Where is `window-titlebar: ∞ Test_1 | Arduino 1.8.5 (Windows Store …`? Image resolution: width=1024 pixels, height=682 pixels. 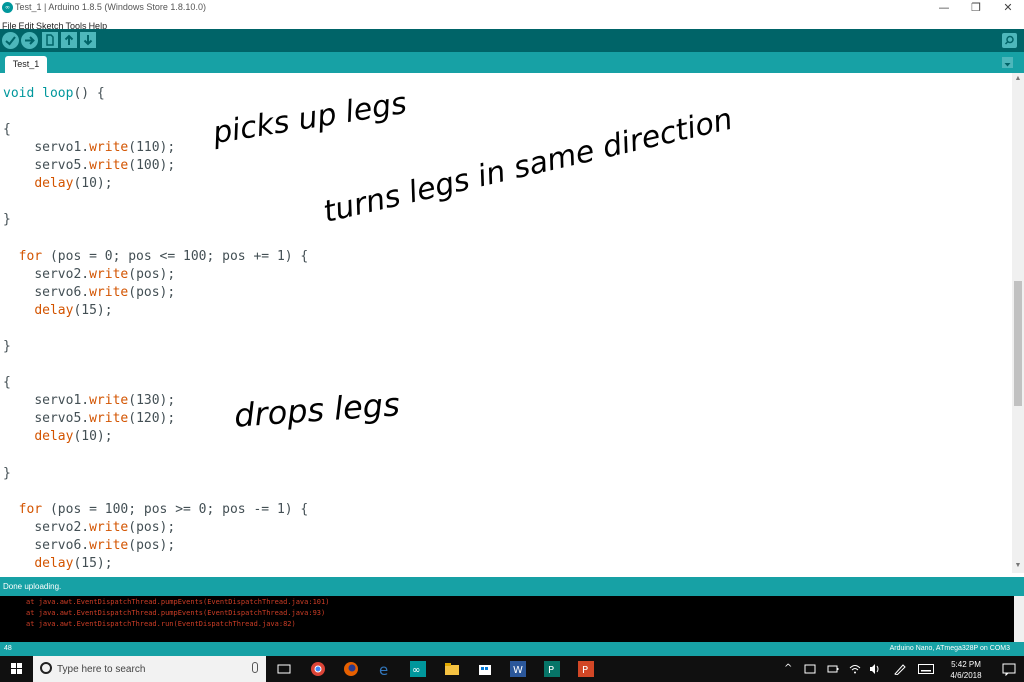 window-titlebar: ∞ Test_1 | Arduino 1.8.5 (Windows Store … is located at coordinates (512, 8).